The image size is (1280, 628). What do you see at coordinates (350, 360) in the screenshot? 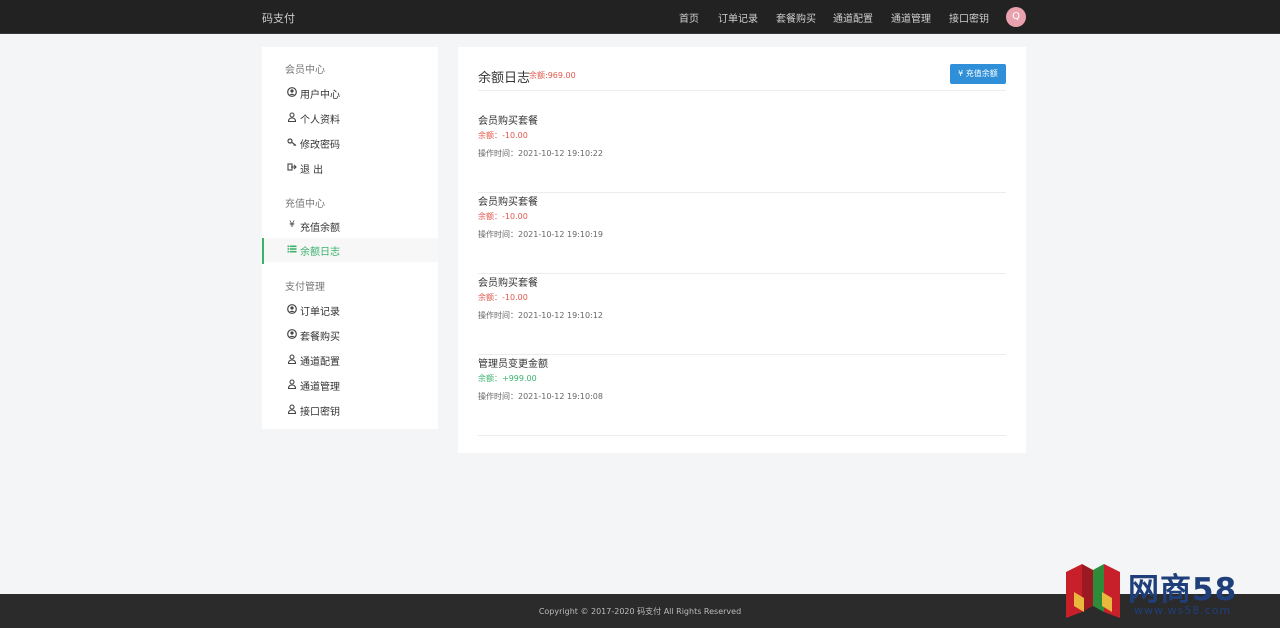
I see `sidebar-item-channel-config: 通道配置` at bounding box center [350, 360].